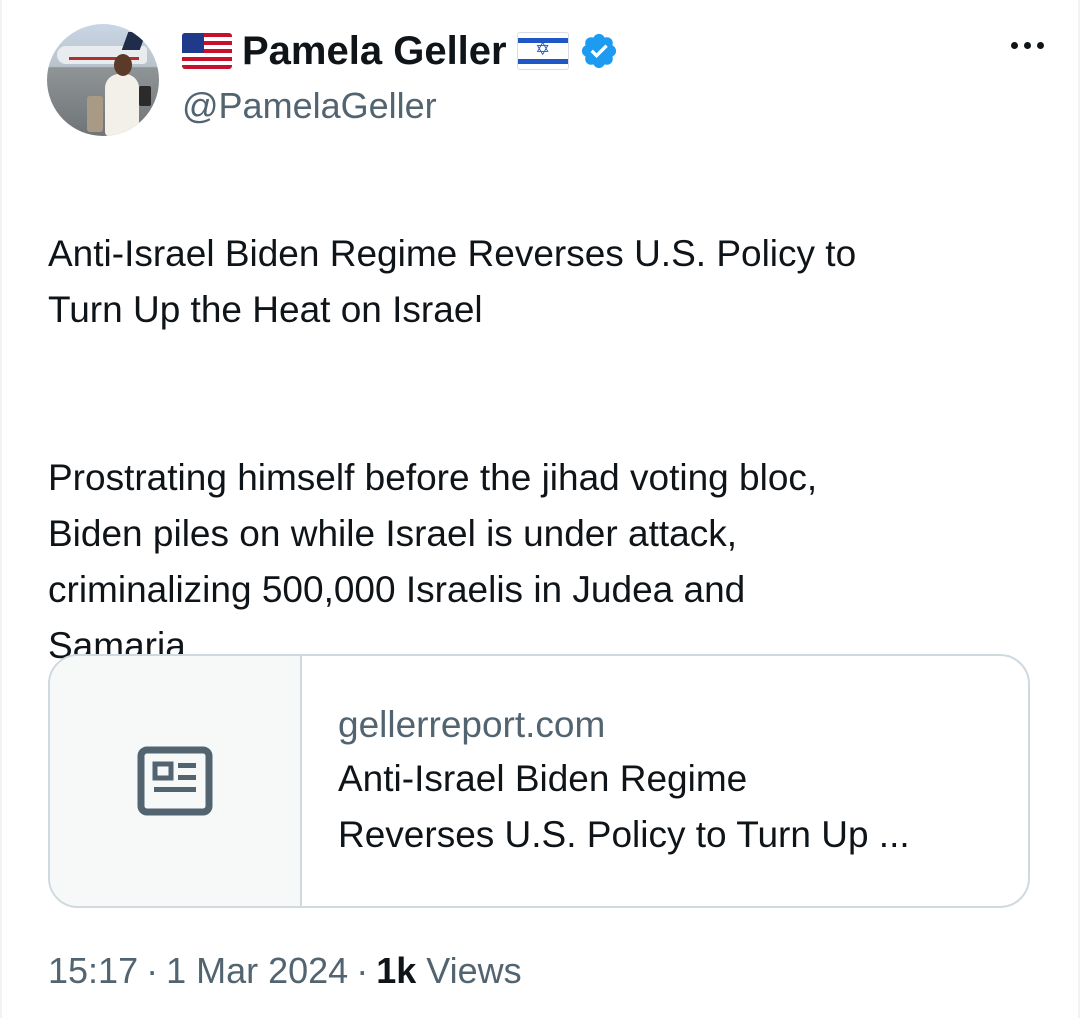  What do you see at coordinates (257, 970) in the screenshot?
I see `tweet-date: 1 Mar 2024` at bounding box center [257, 970].